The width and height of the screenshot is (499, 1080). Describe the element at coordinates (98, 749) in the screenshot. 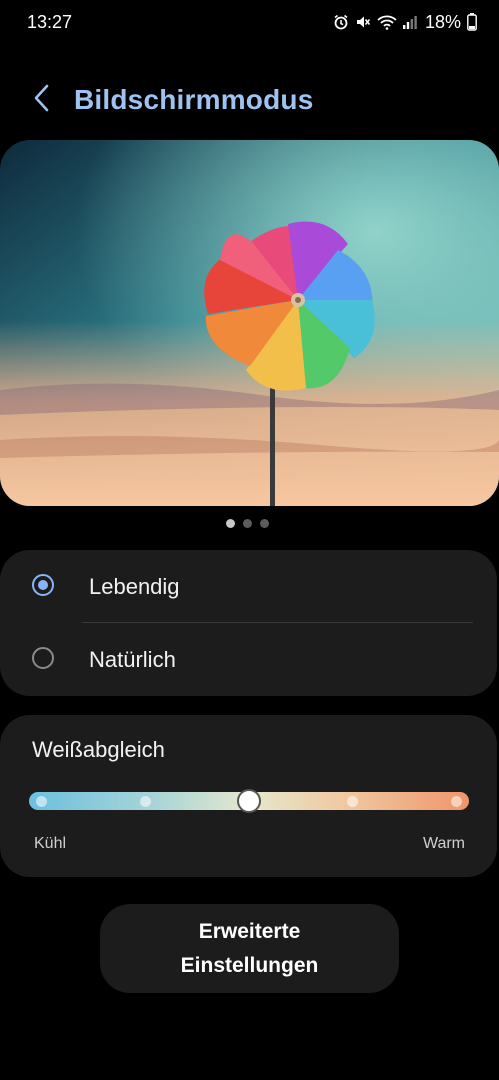

I see `white-balance-title: Weißabgleich` at that location.